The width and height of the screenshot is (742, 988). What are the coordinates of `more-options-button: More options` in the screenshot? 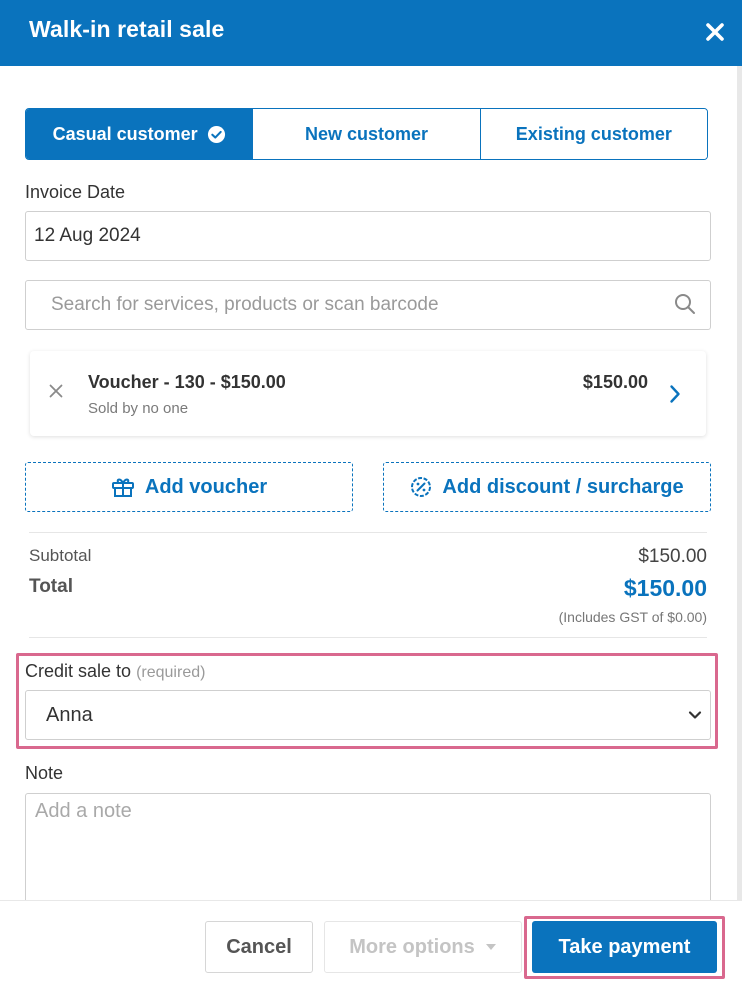 It's located at (423, 947).